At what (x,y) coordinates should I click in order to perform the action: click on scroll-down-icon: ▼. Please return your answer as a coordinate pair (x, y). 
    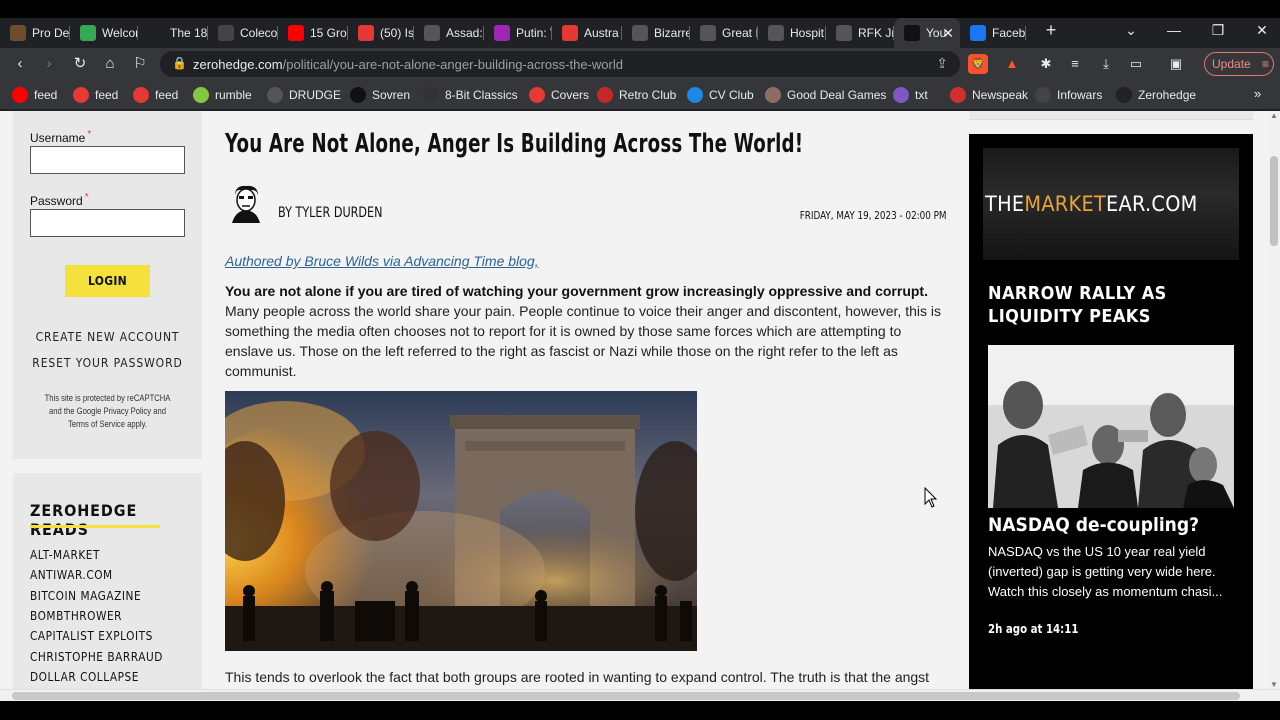
    Looking at the image, I should click on (1274, 684).